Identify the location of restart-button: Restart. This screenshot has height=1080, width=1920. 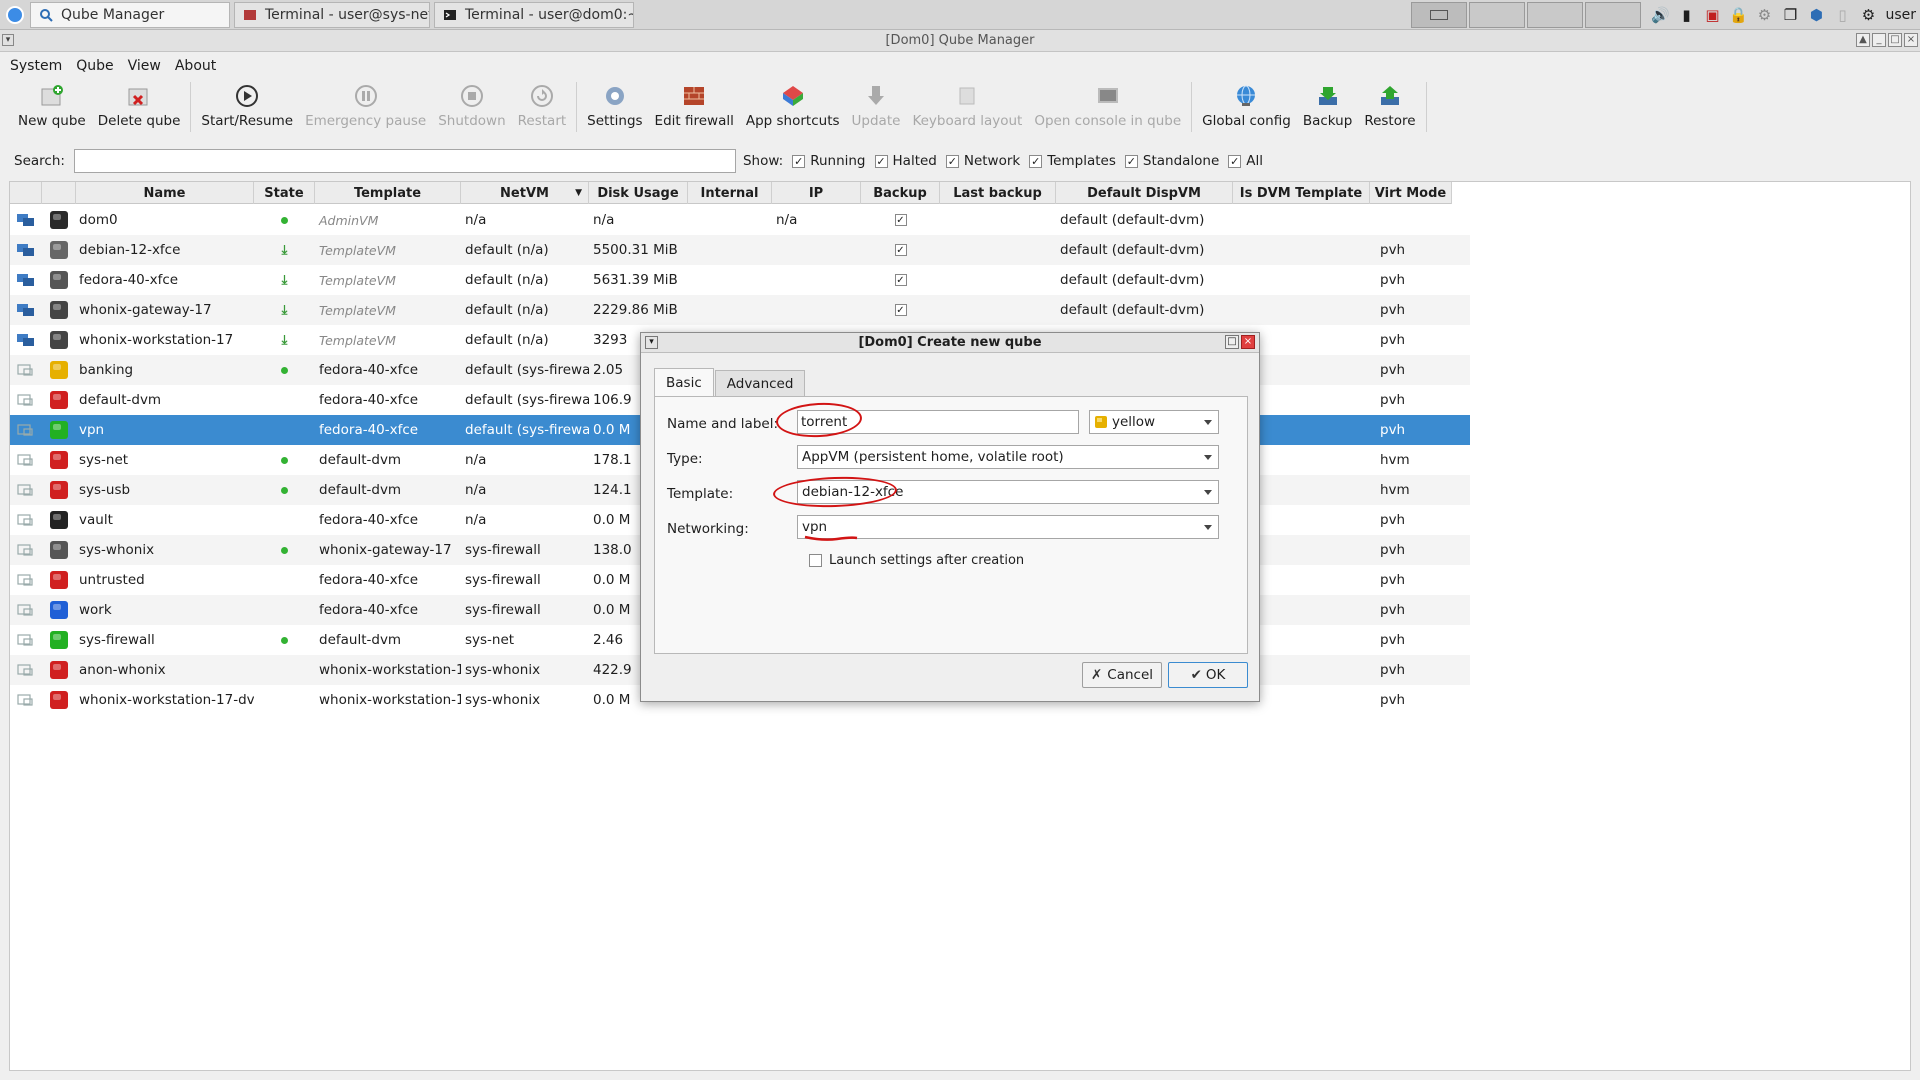
(542, 107).